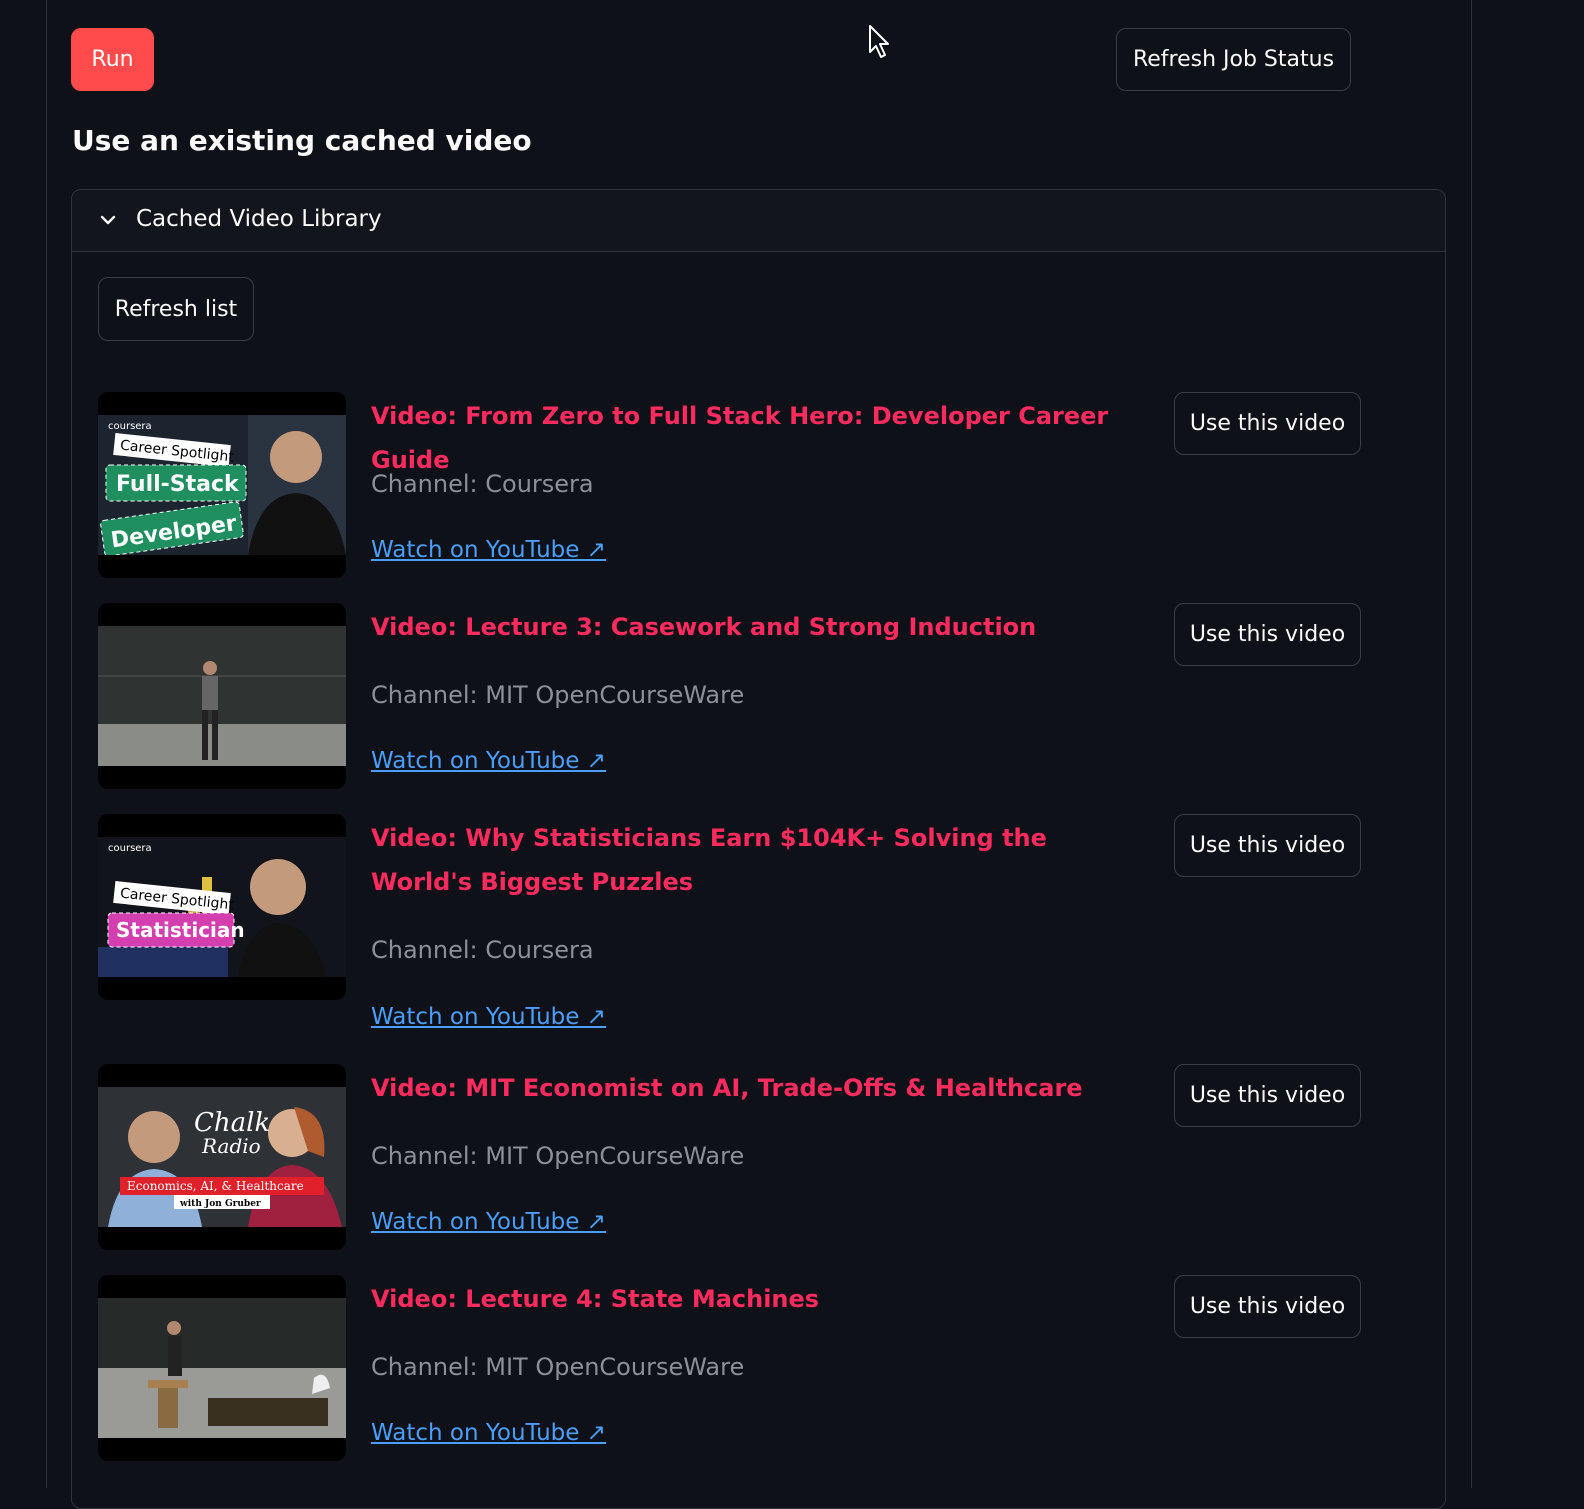  What do you see at coordinates (215, 1186) in the screenshot?
I see `thumb-text: Economics, AI, & Healthcare` at bounding box center [215, 1186].